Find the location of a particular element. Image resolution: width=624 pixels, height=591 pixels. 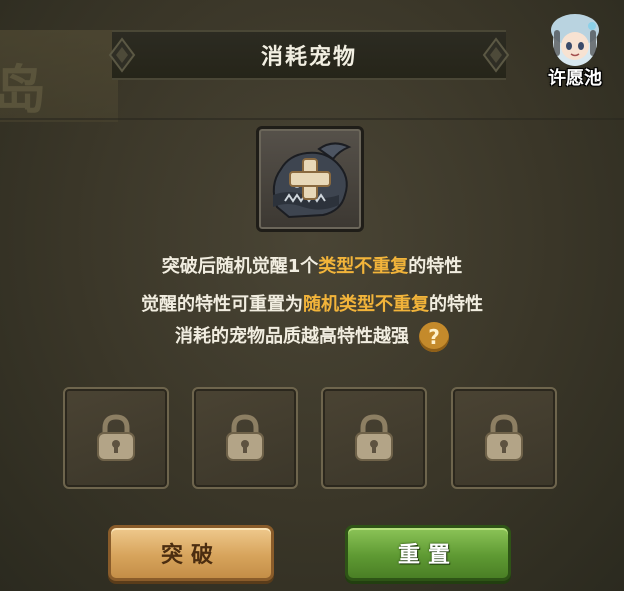

wish-pool-character-icon is located at coordinates (575, 40).